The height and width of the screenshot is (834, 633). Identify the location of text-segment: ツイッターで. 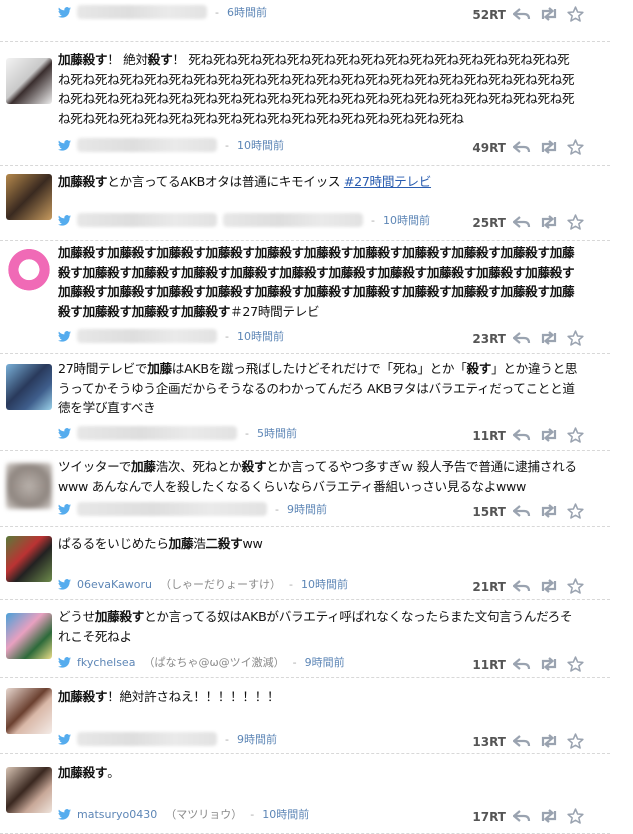
(95, 466).